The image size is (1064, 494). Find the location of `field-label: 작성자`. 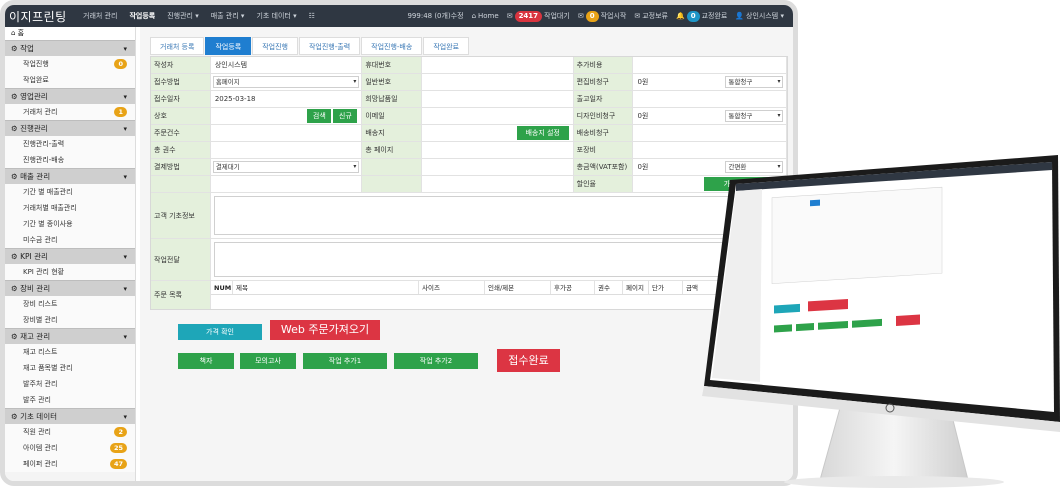

field-label: 작성자 is located at coordinates (181, 65).